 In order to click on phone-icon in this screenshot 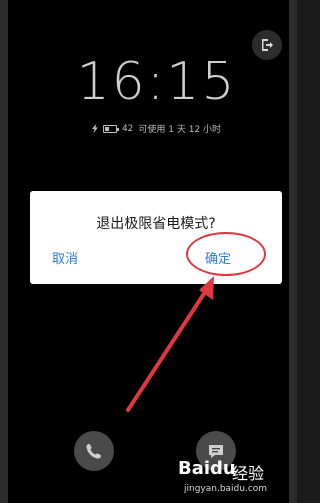, I will do `click(93, 451)`.